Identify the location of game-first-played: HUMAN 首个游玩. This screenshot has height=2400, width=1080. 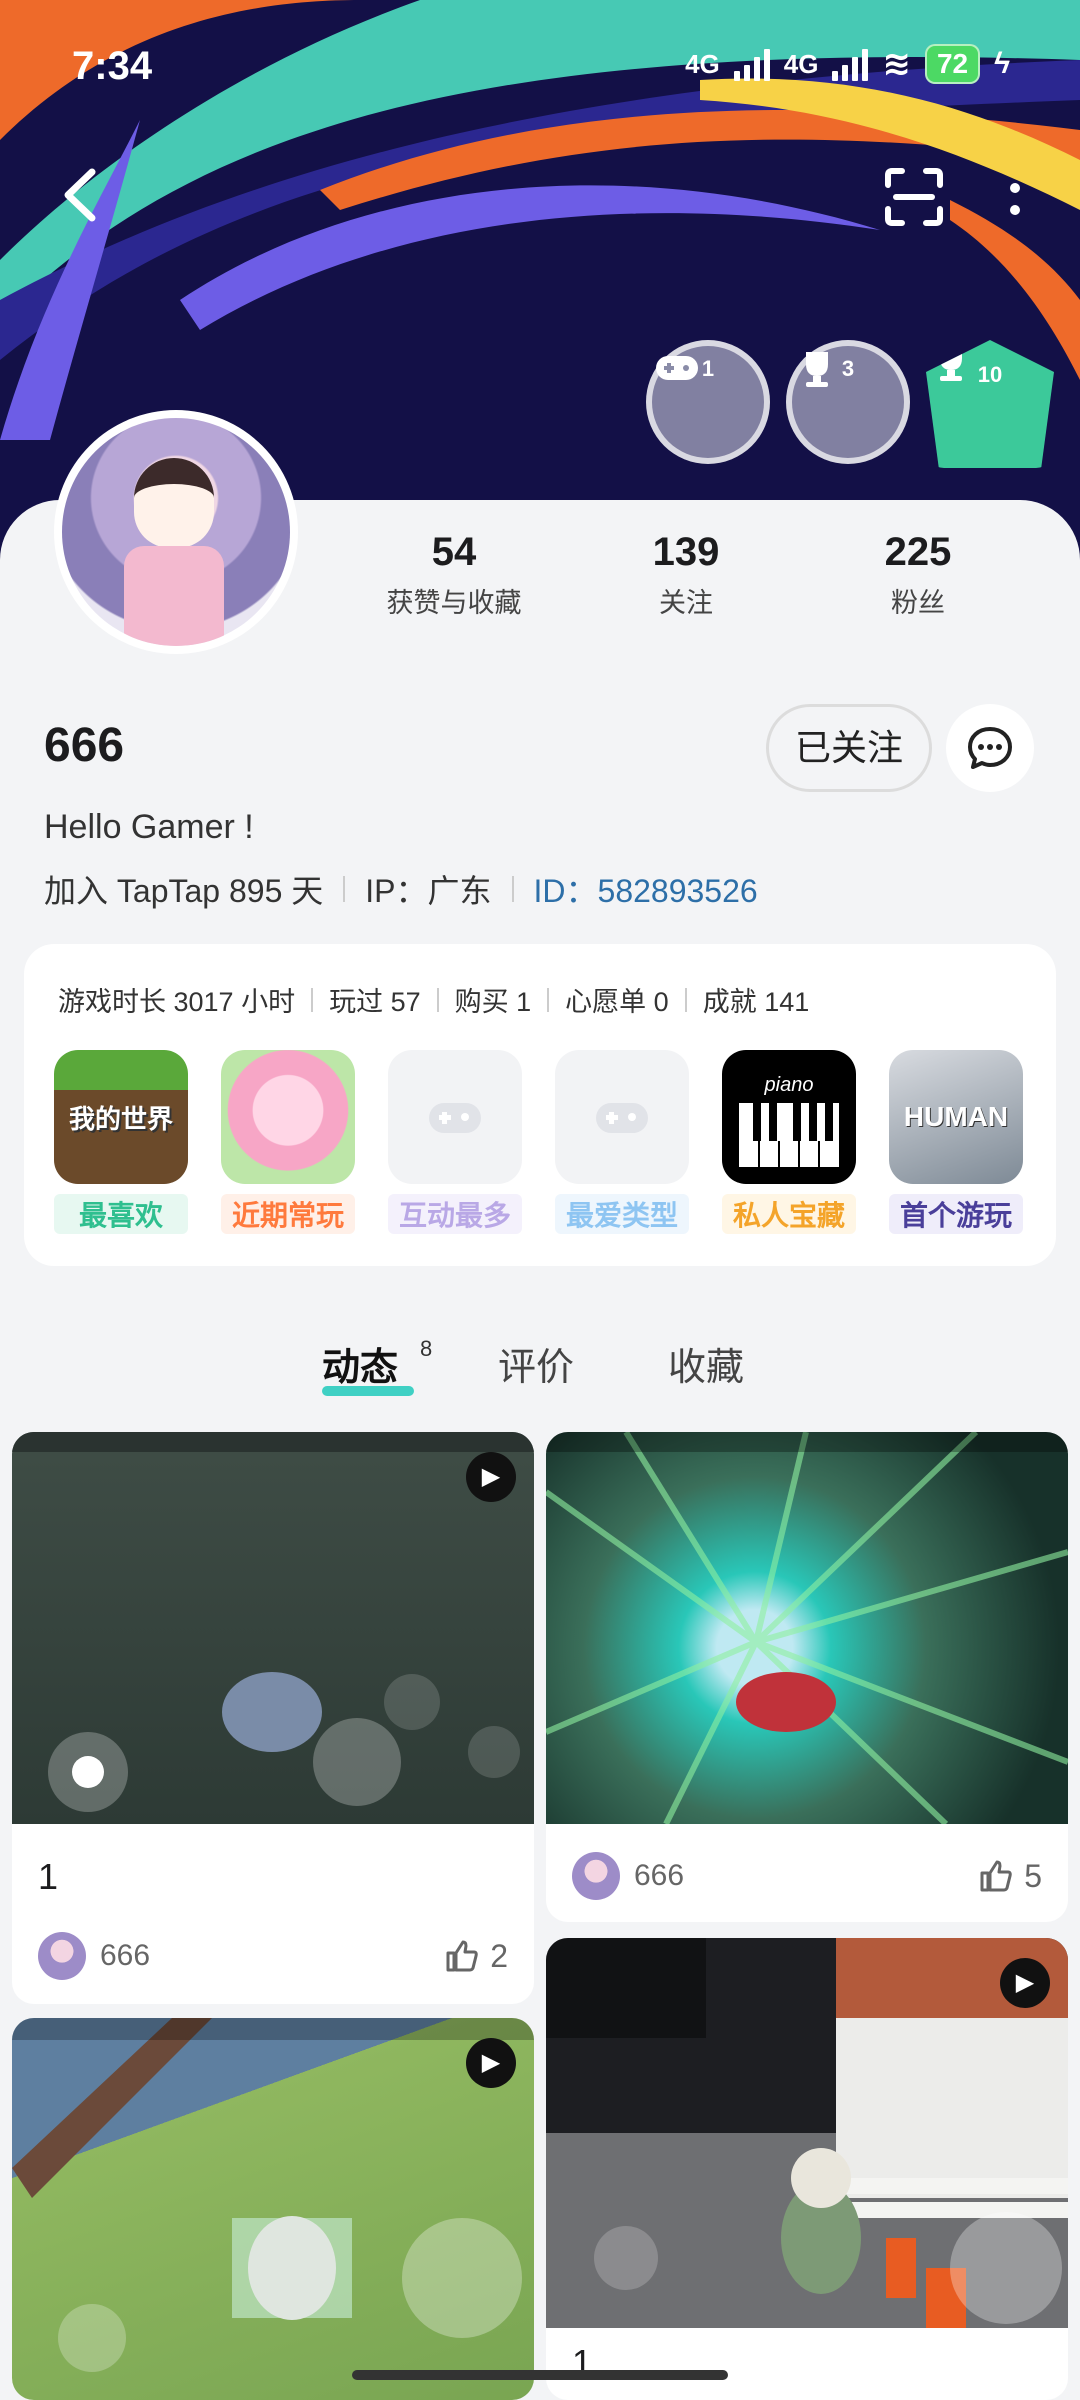
(956, 1142).